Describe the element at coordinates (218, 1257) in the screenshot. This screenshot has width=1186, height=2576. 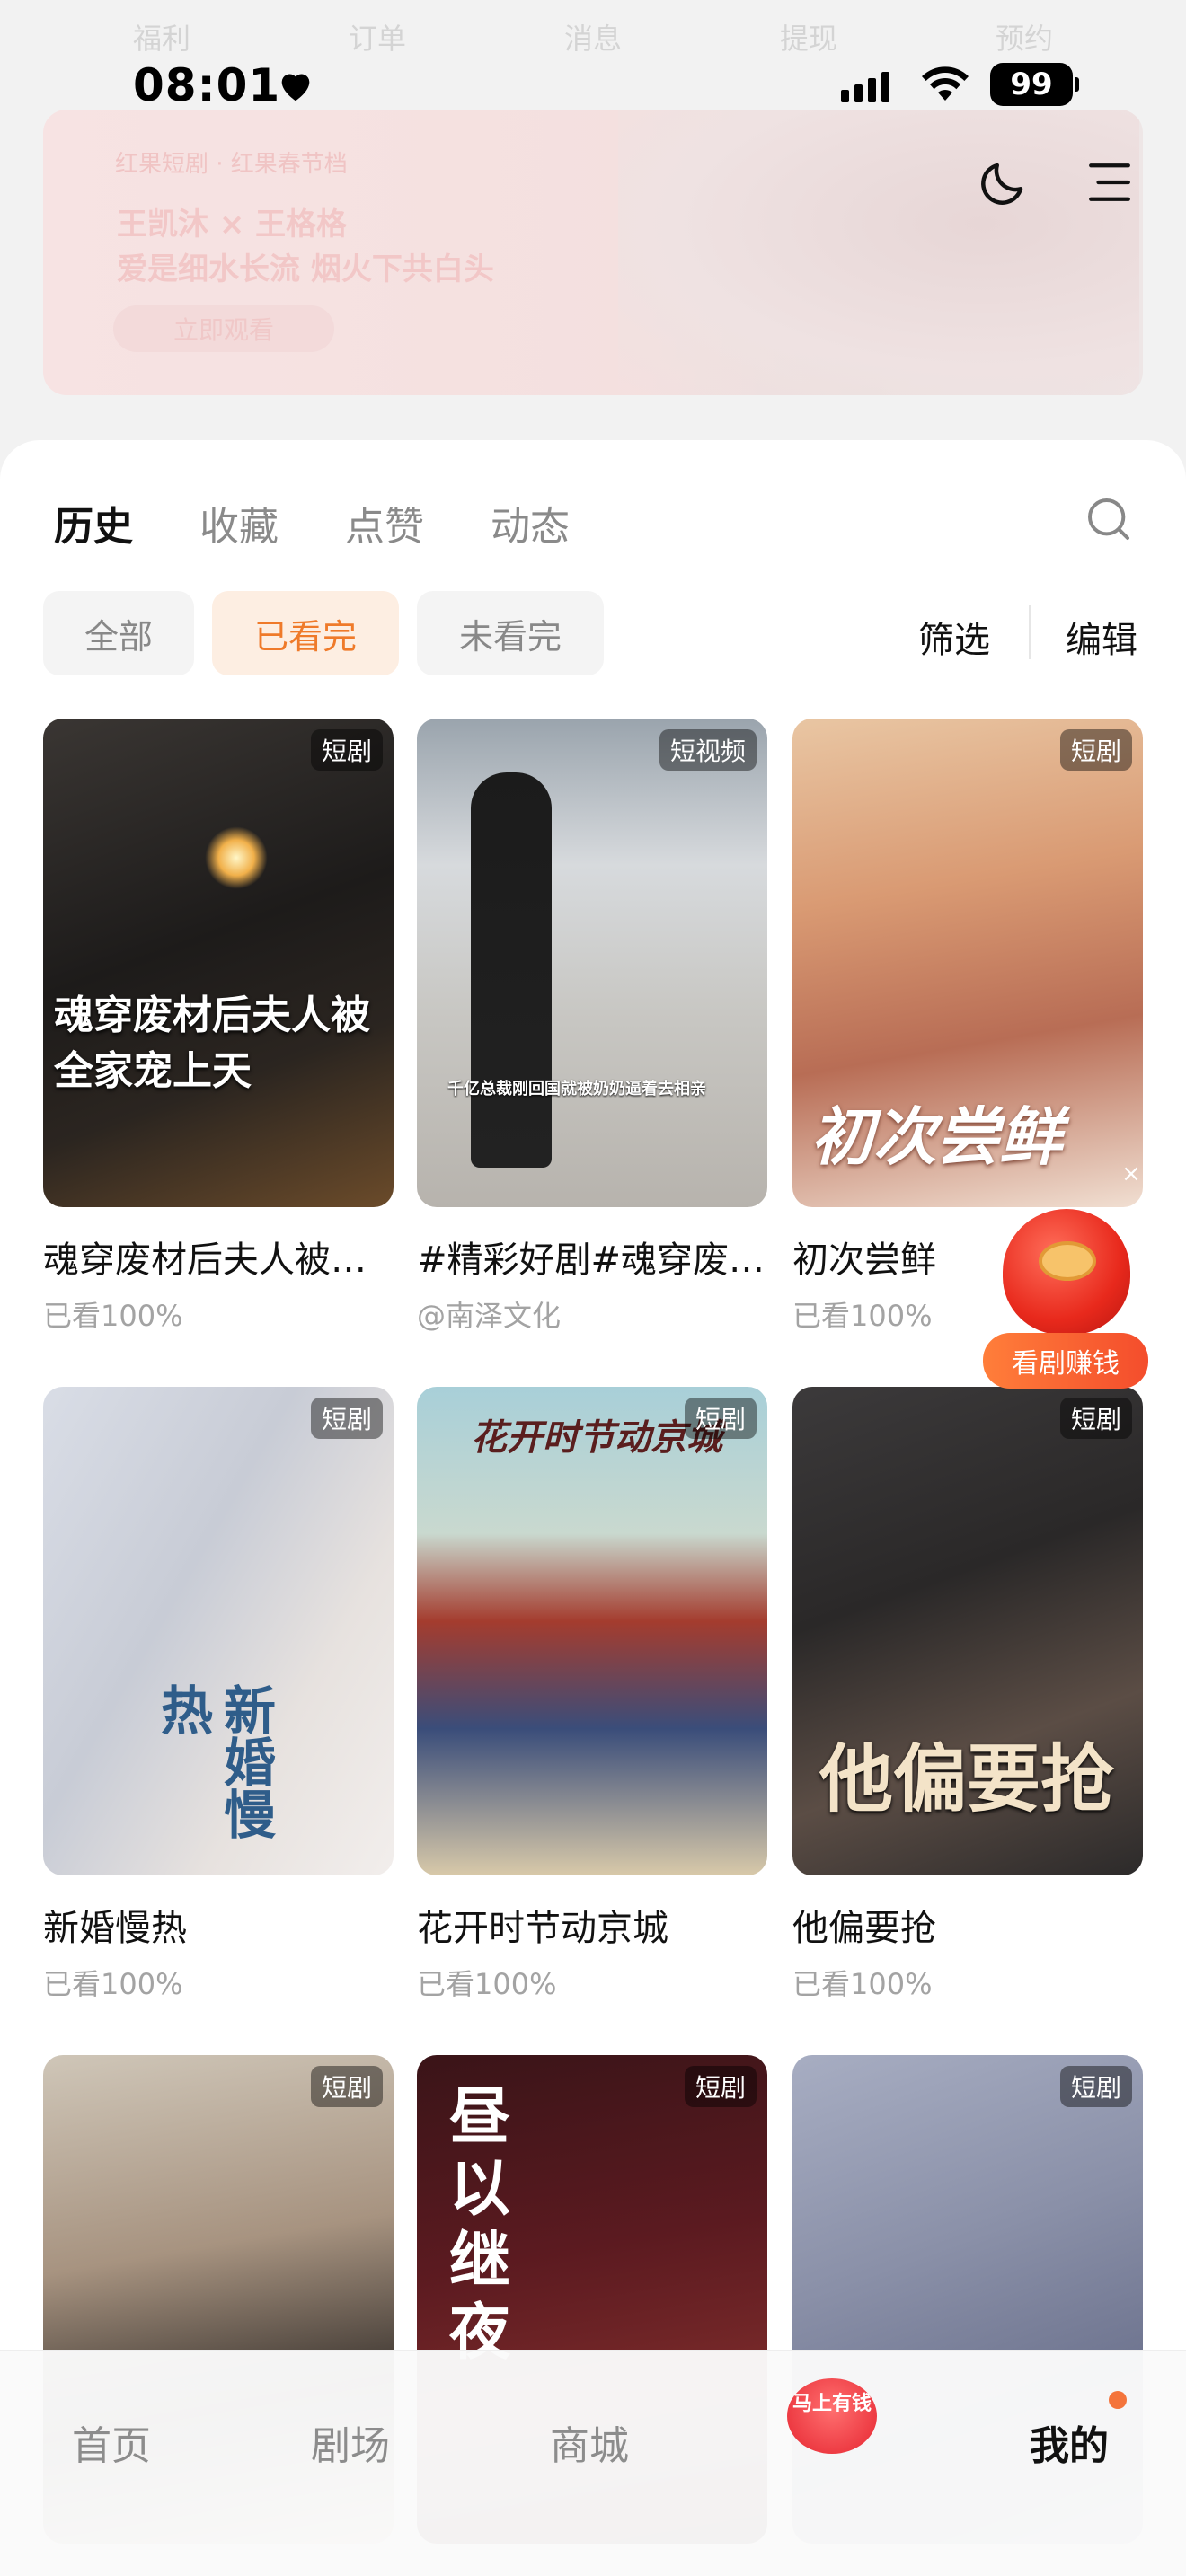
I see `drama-title: 魂穿废材后夫人被全家宠上天` at that location.